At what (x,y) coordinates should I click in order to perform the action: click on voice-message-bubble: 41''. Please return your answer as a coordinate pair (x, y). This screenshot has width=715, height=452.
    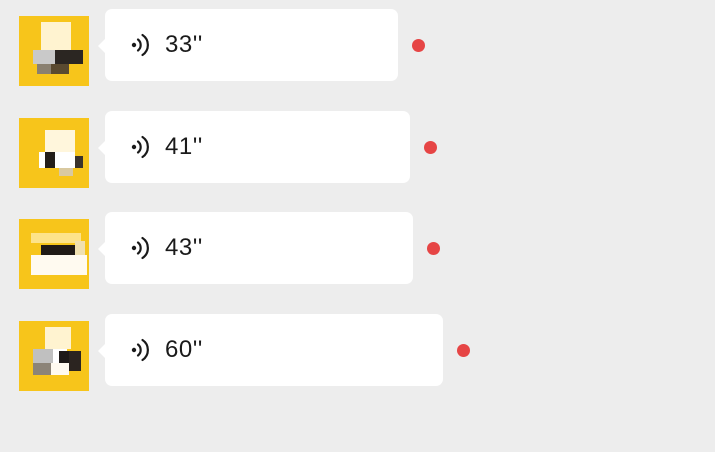
    Looking at the image, I should click on (254, 147).